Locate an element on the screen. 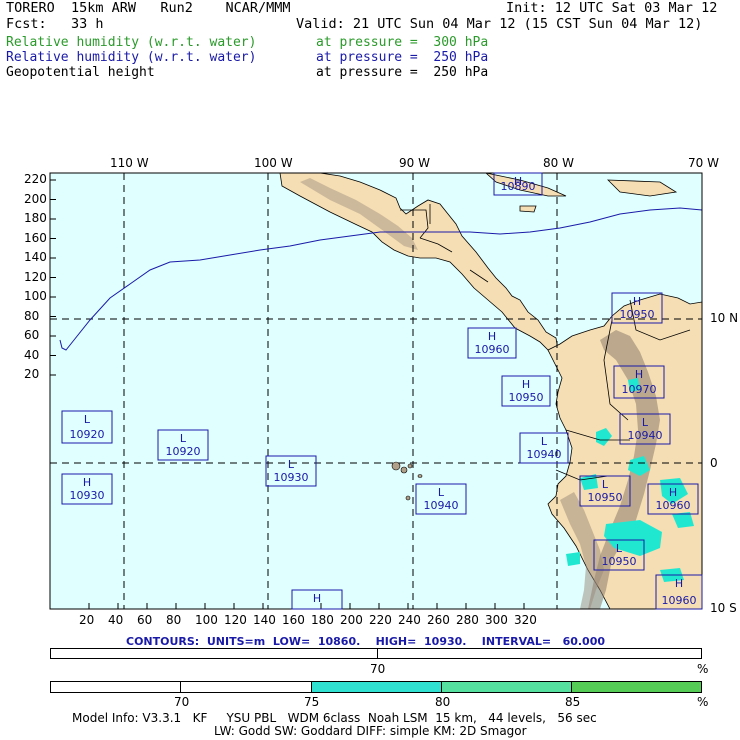 This screenshot has width=740, height=740. y-tick-label: 160 is located at coordinates (35, 237).